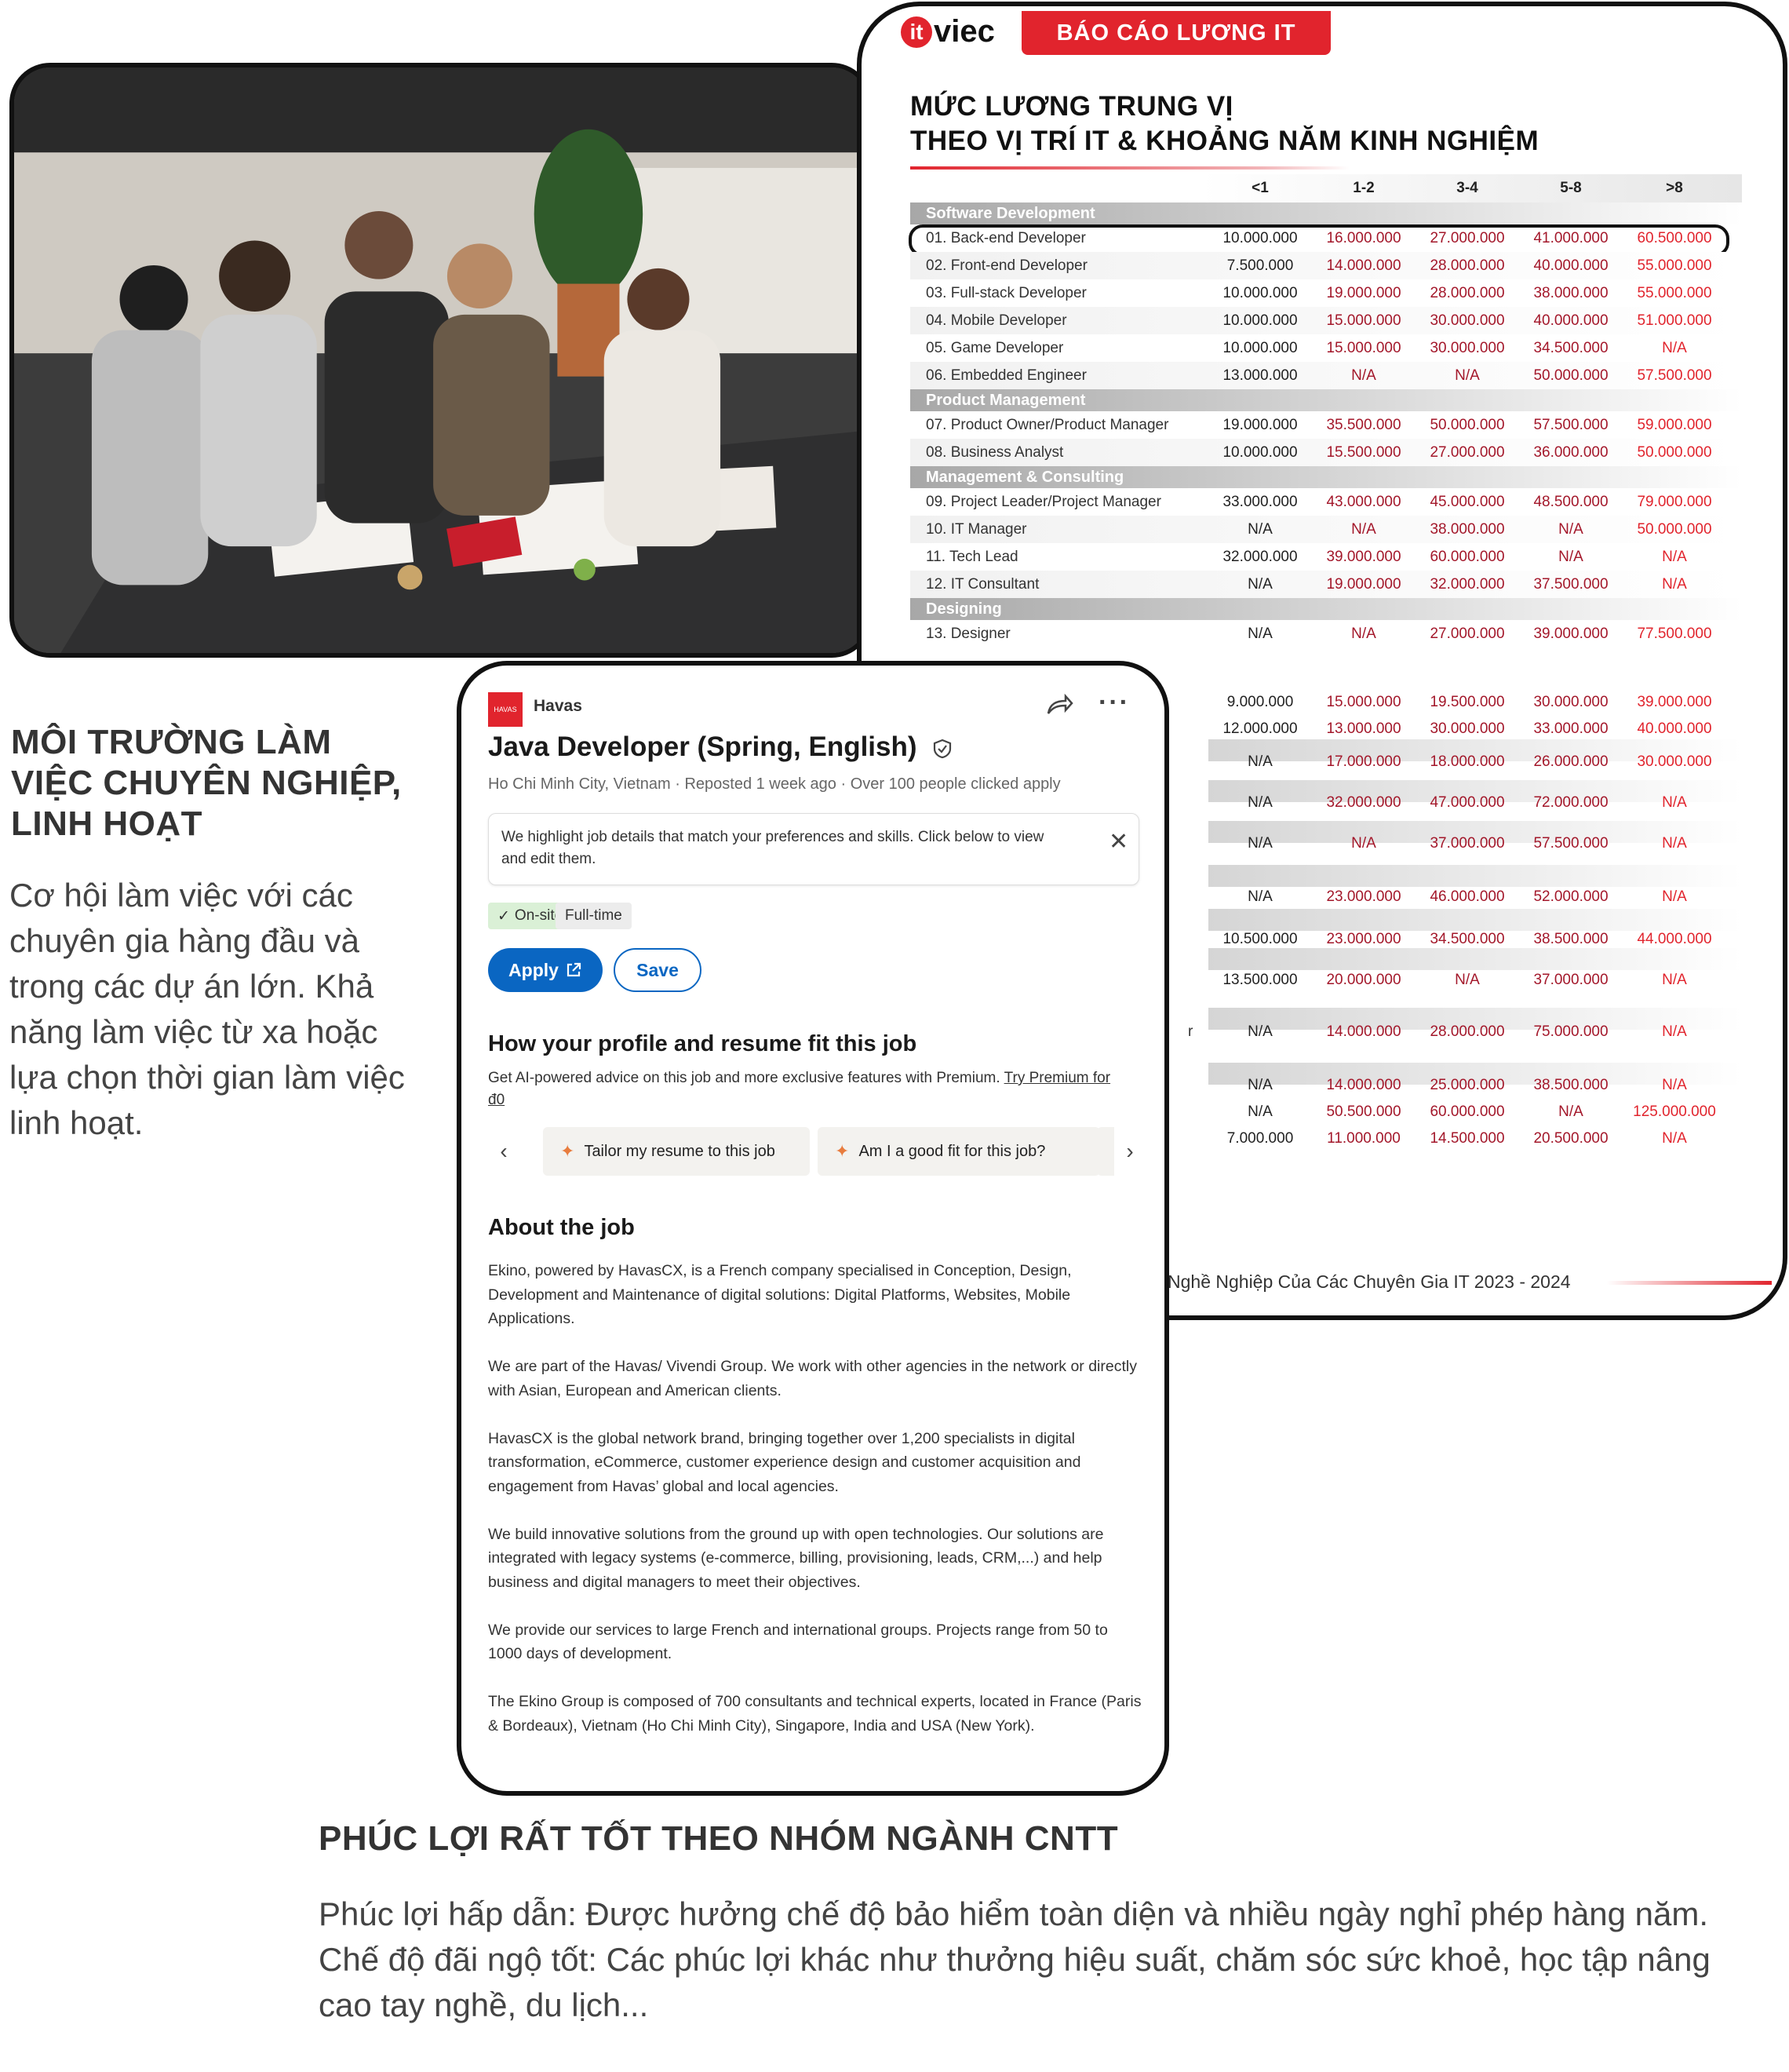 The width and height of the screenshot is (1789, 2072). Describe the element at coordinates (1119, 841) in the screenshot. I see `close-icon: ✕` at that location.